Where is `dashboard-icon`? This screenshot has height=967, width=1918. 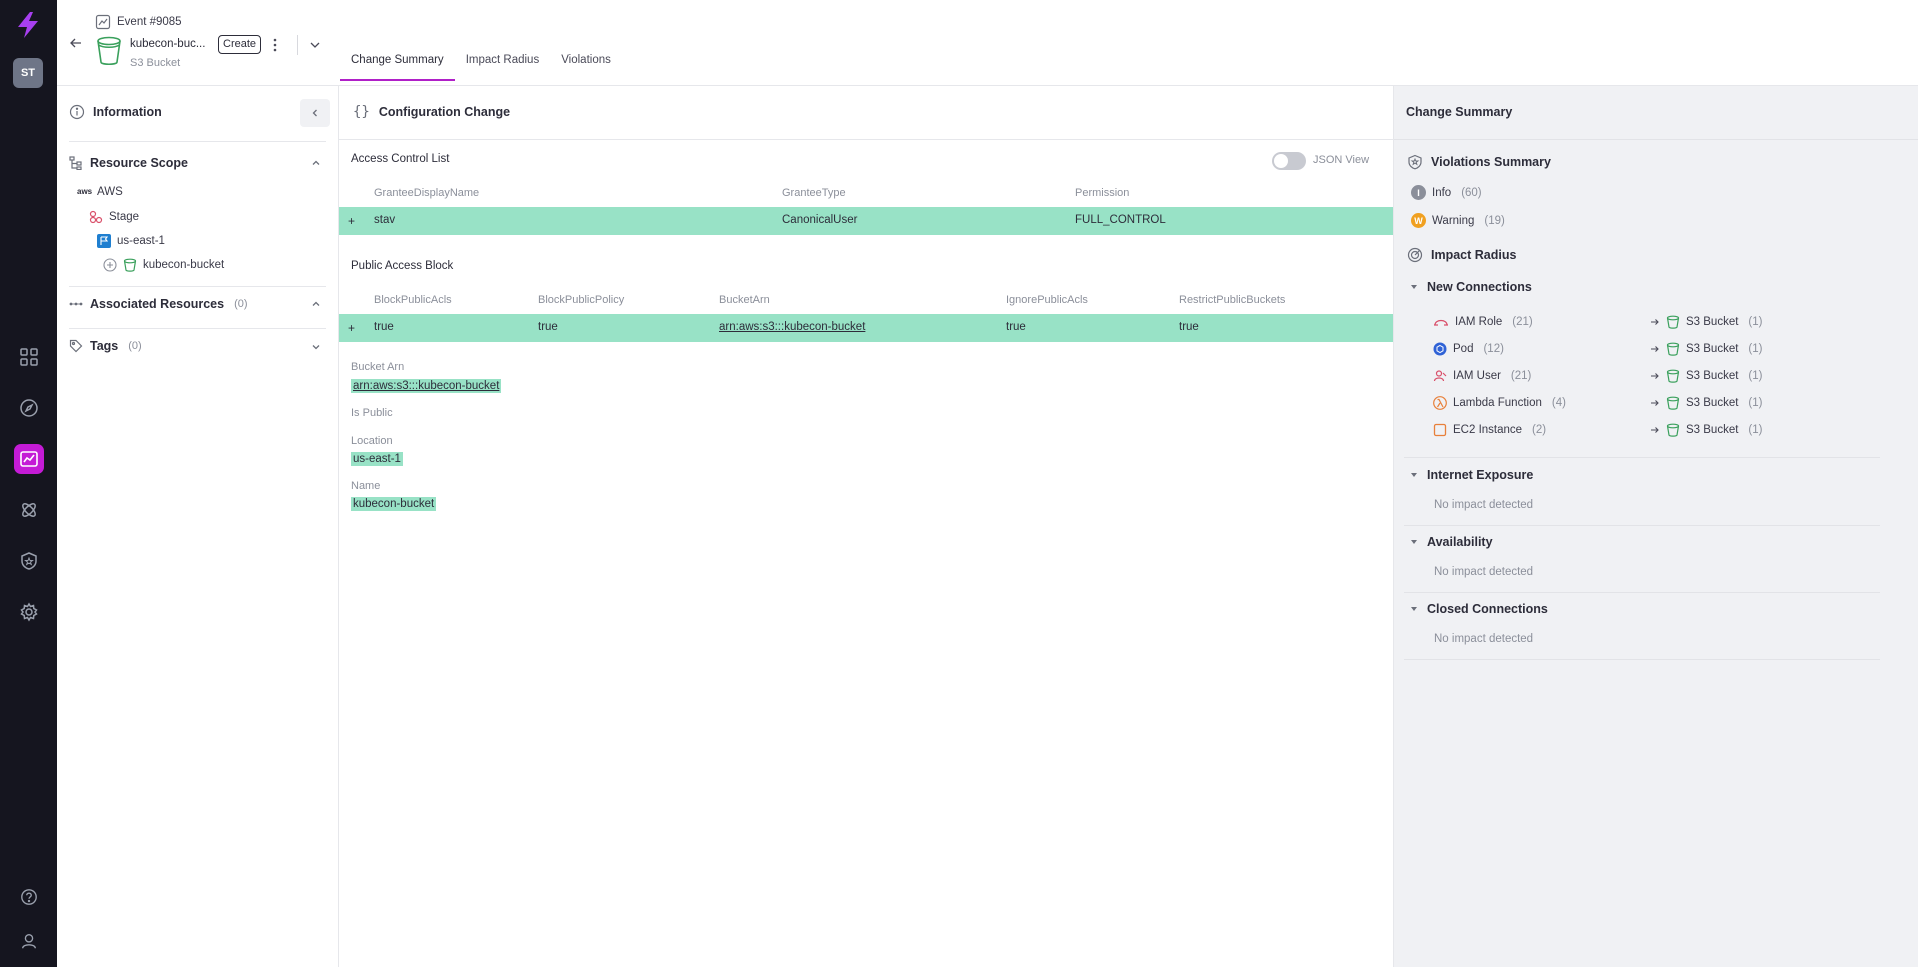 dashboard-icon is located at coordinates (29, 357).